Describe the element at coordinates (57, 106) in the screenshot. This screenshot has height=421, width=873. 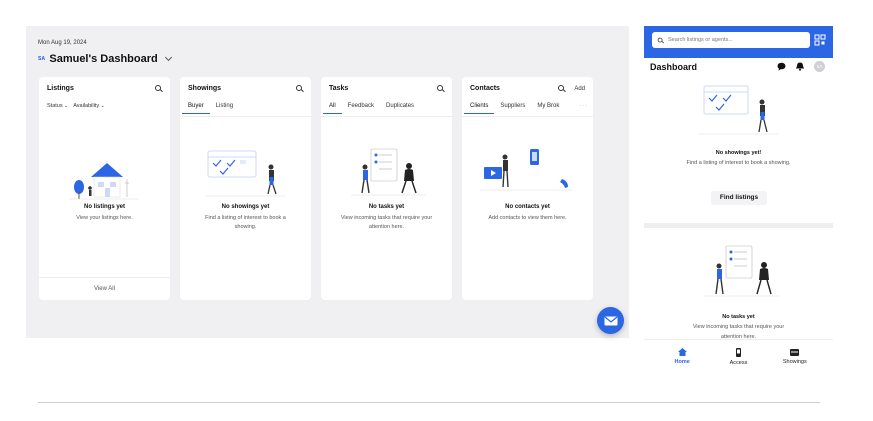
I see `filter-status: Status` at that location.